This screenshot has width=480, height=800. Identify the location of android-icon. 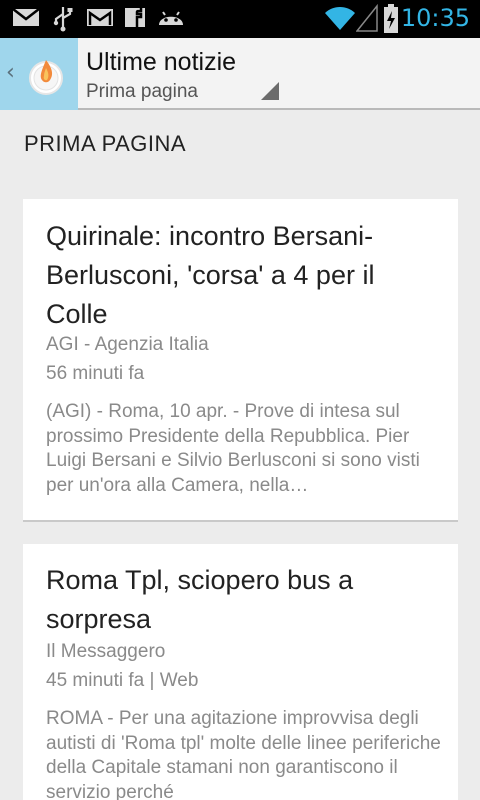
(171, 19).